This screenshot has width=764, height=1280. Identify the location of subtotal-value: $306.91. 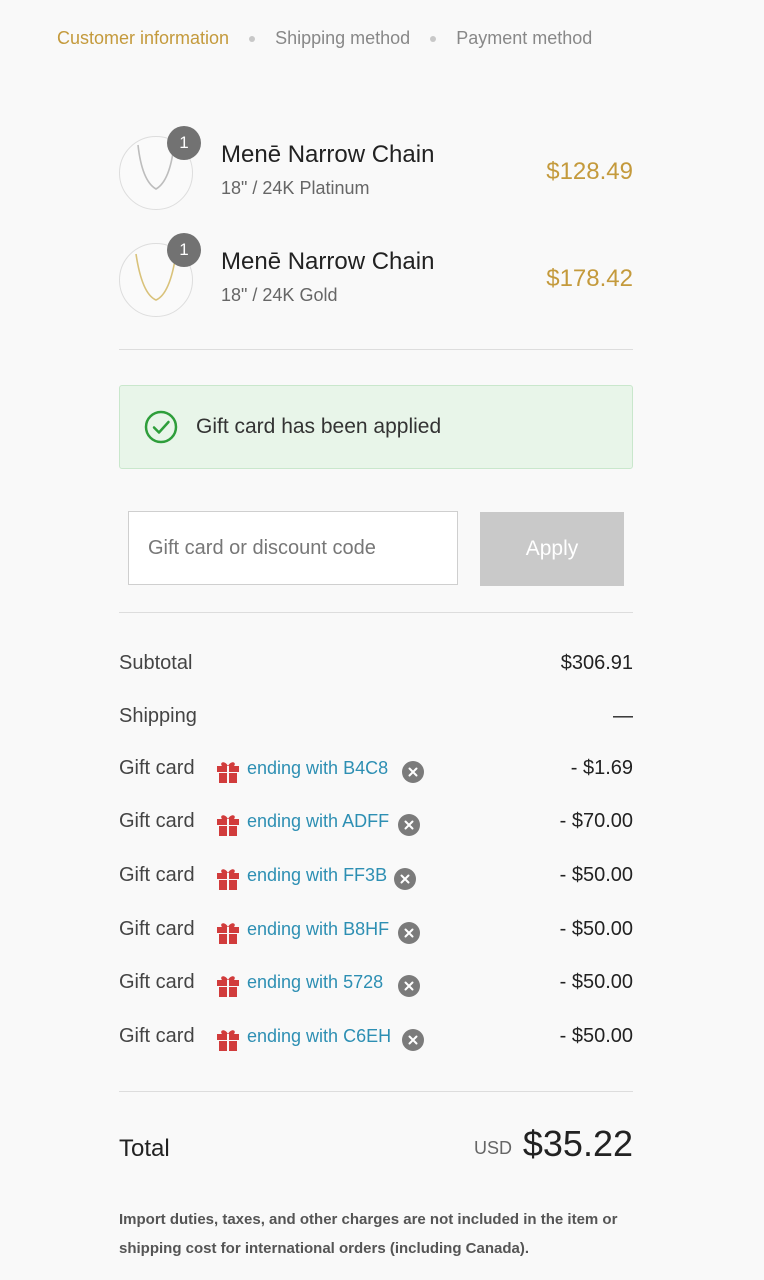
(596, 663).